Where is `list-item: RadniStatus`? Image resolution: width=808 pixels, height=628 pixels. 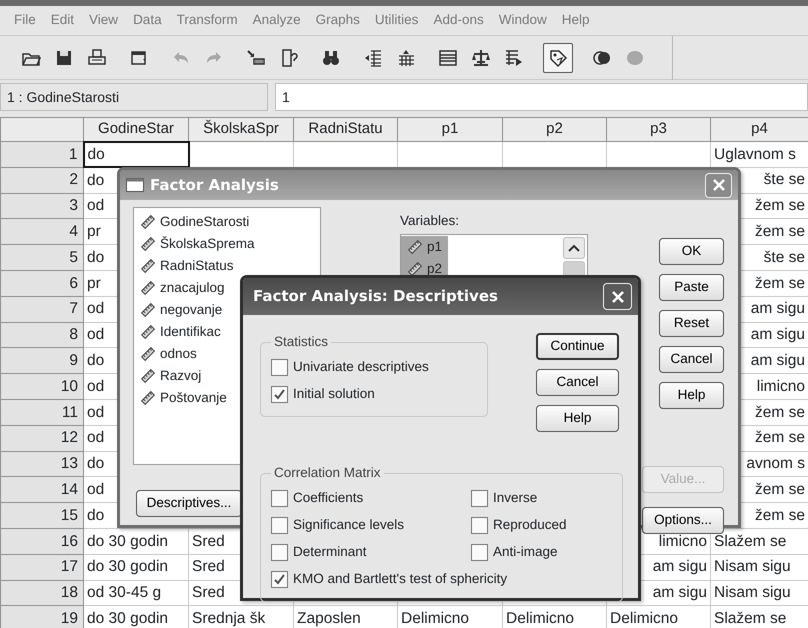
list-item: RadniStatus is located at coordinates (187, 266).